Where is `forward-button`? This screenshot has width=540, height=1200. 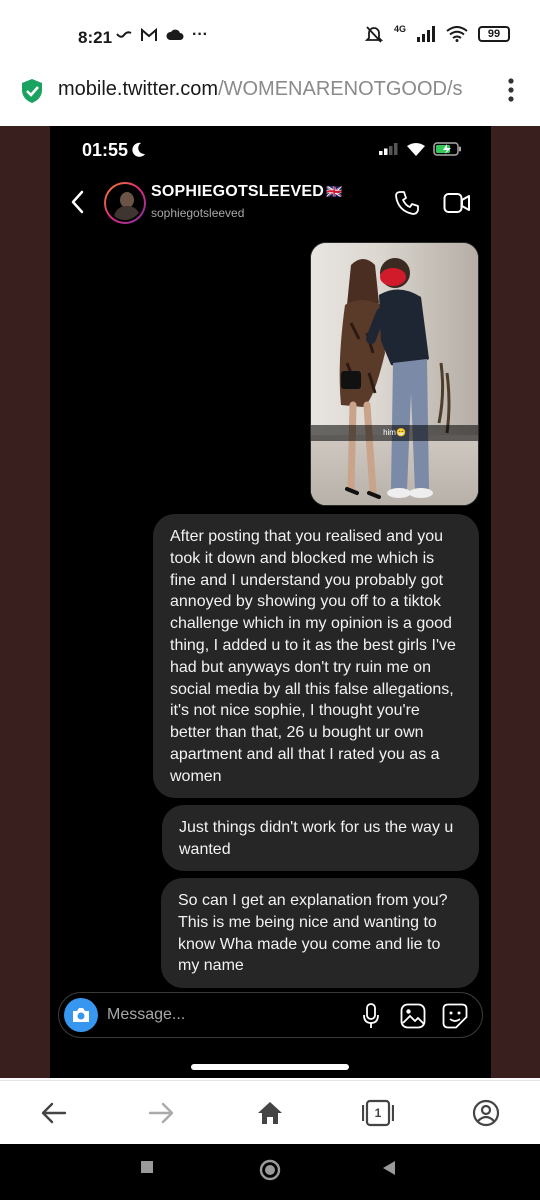
forward-button is located at coordinates (161, 1113).